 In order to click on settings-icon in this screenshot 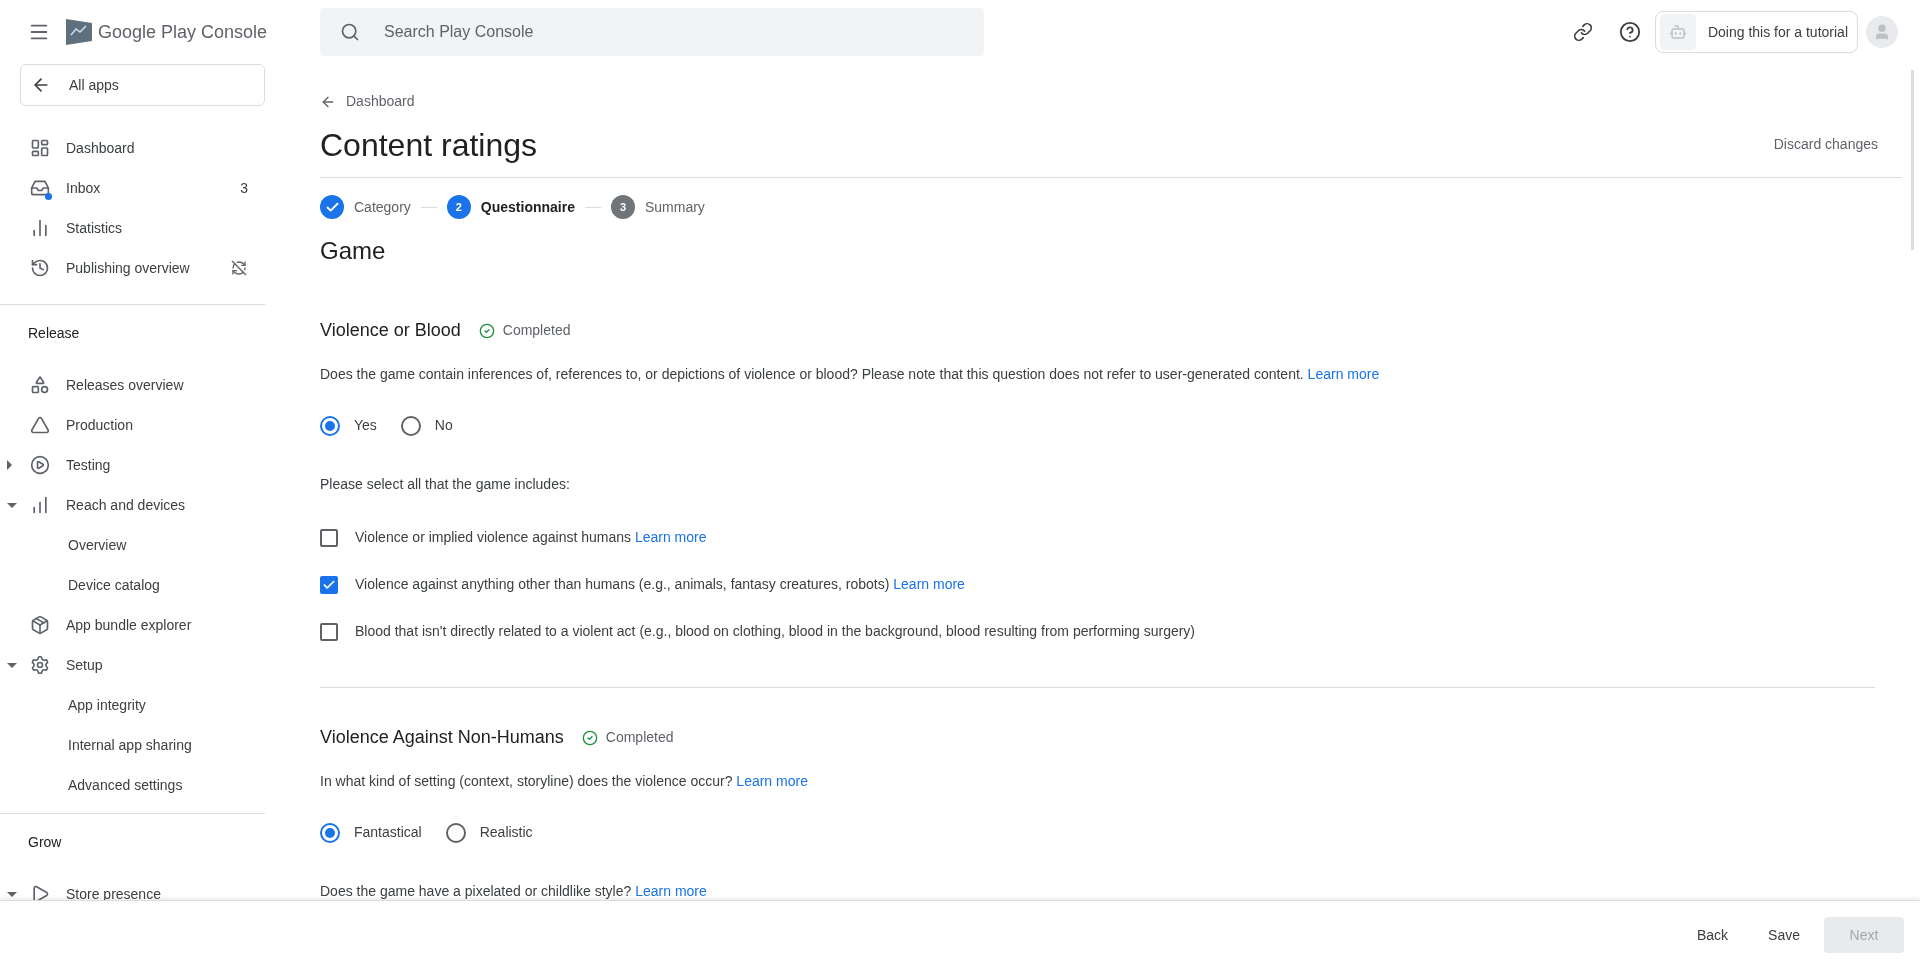, I will do `click(40, 665)`.